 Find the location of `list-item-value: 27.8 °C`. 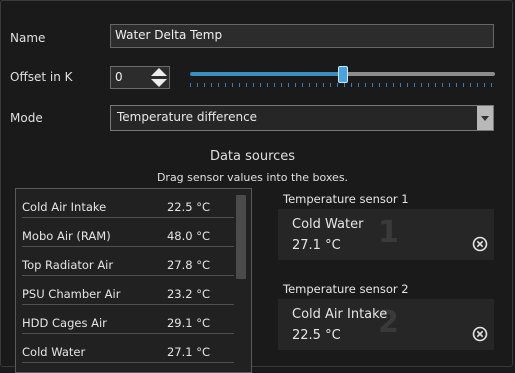

list-item-value: 27.8 °C is located at coordinates (188, 265).